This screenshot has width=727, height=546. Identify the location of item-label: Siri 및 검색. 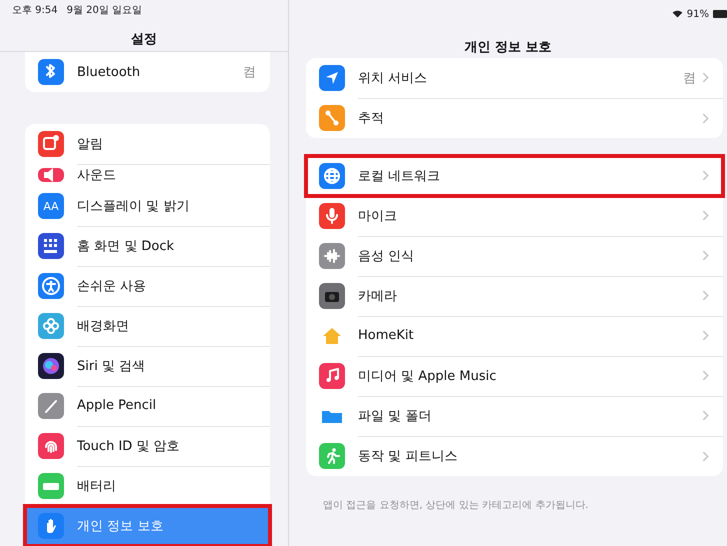
(111, 366).